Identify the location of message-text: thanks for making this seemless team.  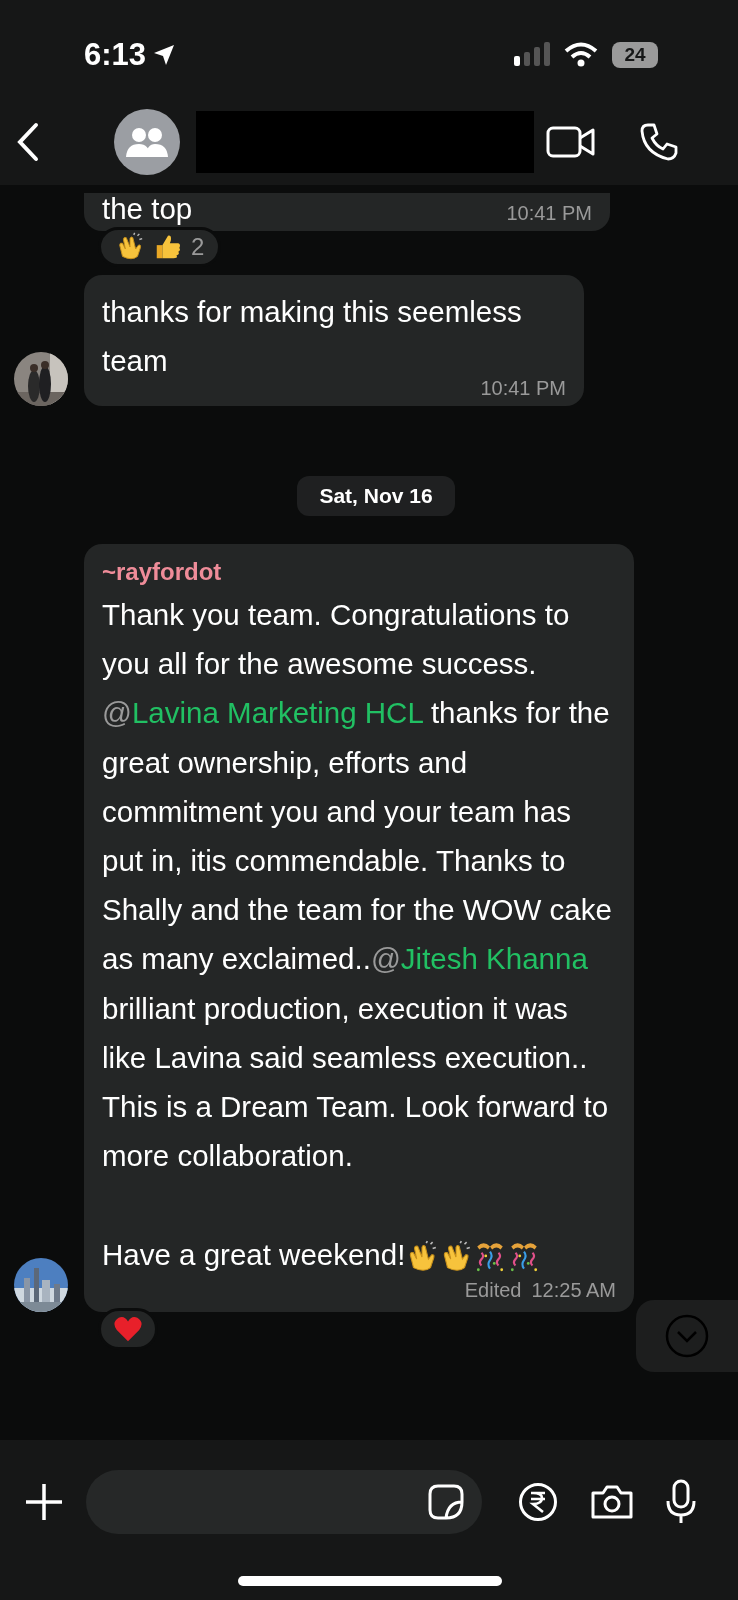
(312, 336).